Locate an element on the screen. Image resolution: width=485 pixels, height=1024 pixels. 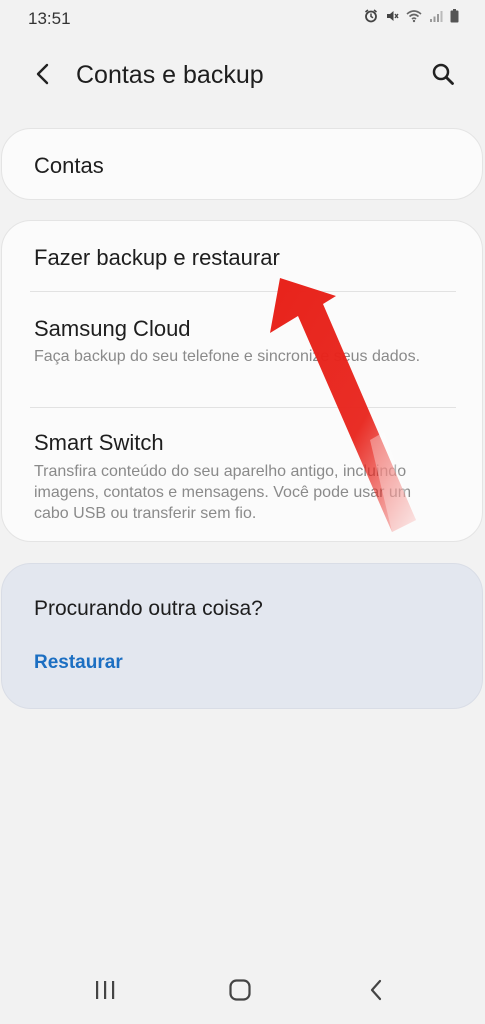
navigation-bar is located at coordinates (242, 994).